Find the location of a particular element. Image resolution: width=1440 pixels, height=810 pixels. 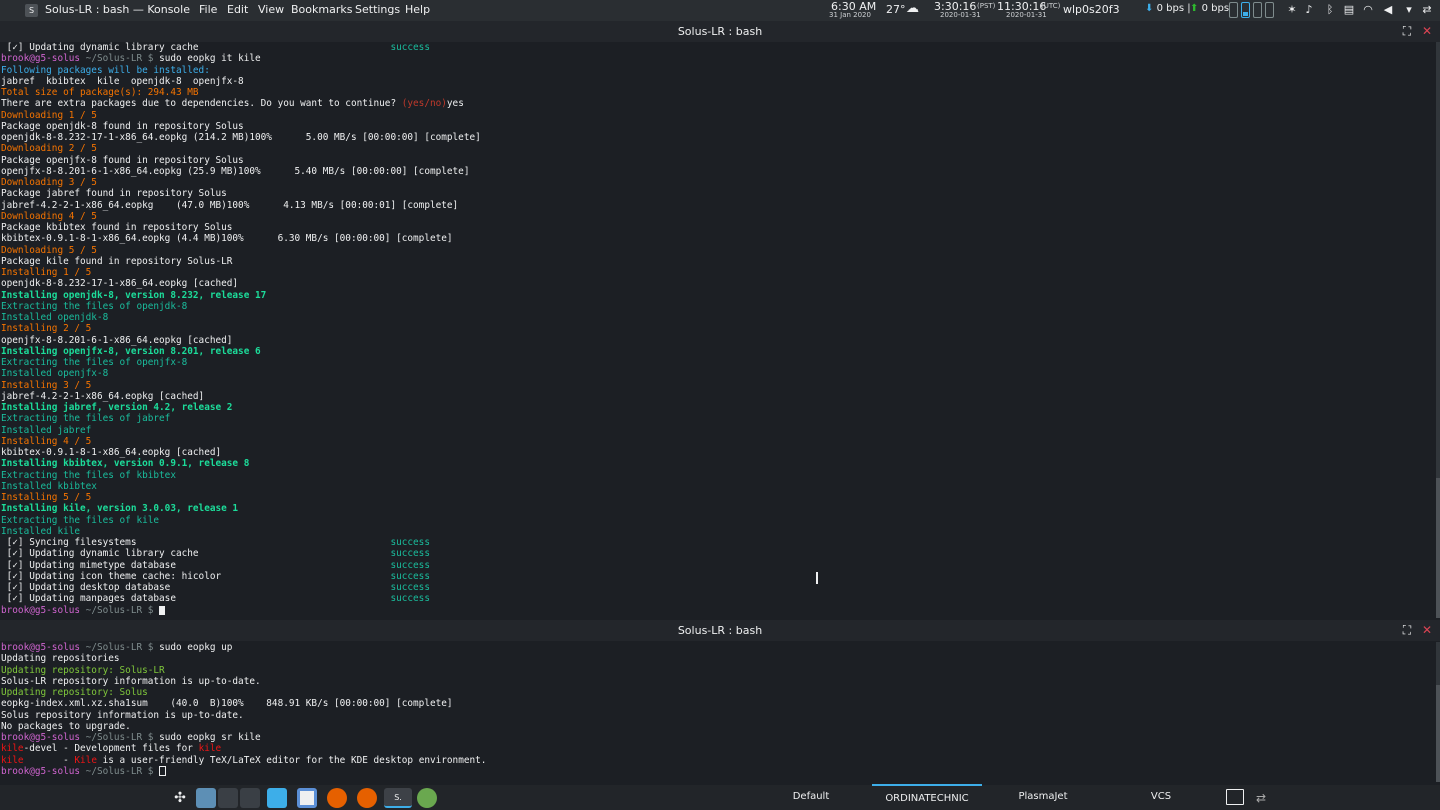

close-icon: ✕ is located at coordinates (1427, 31).